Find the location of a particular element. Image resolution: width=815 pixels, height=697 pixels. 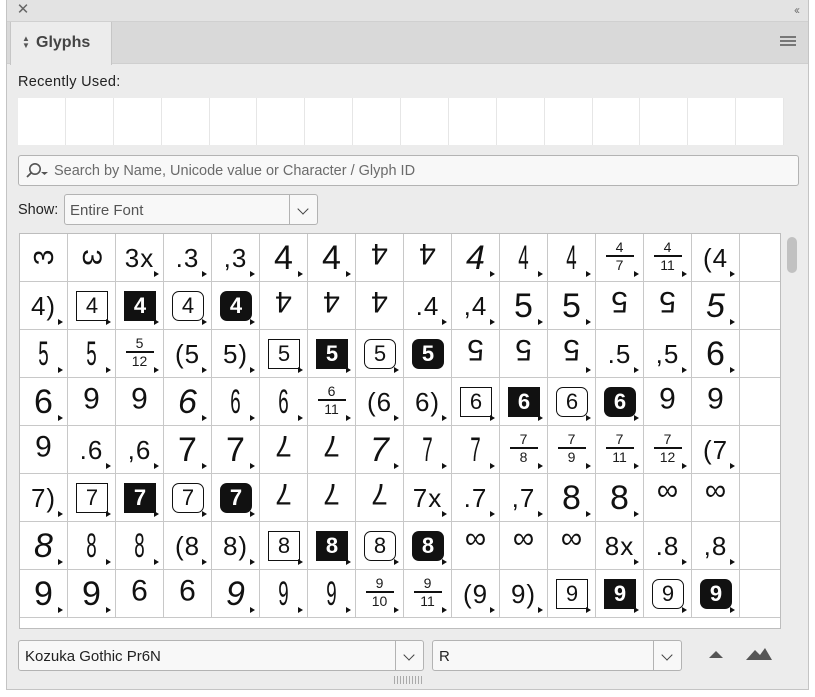

close-icon: ✕ is located at coordinates (23, 10).